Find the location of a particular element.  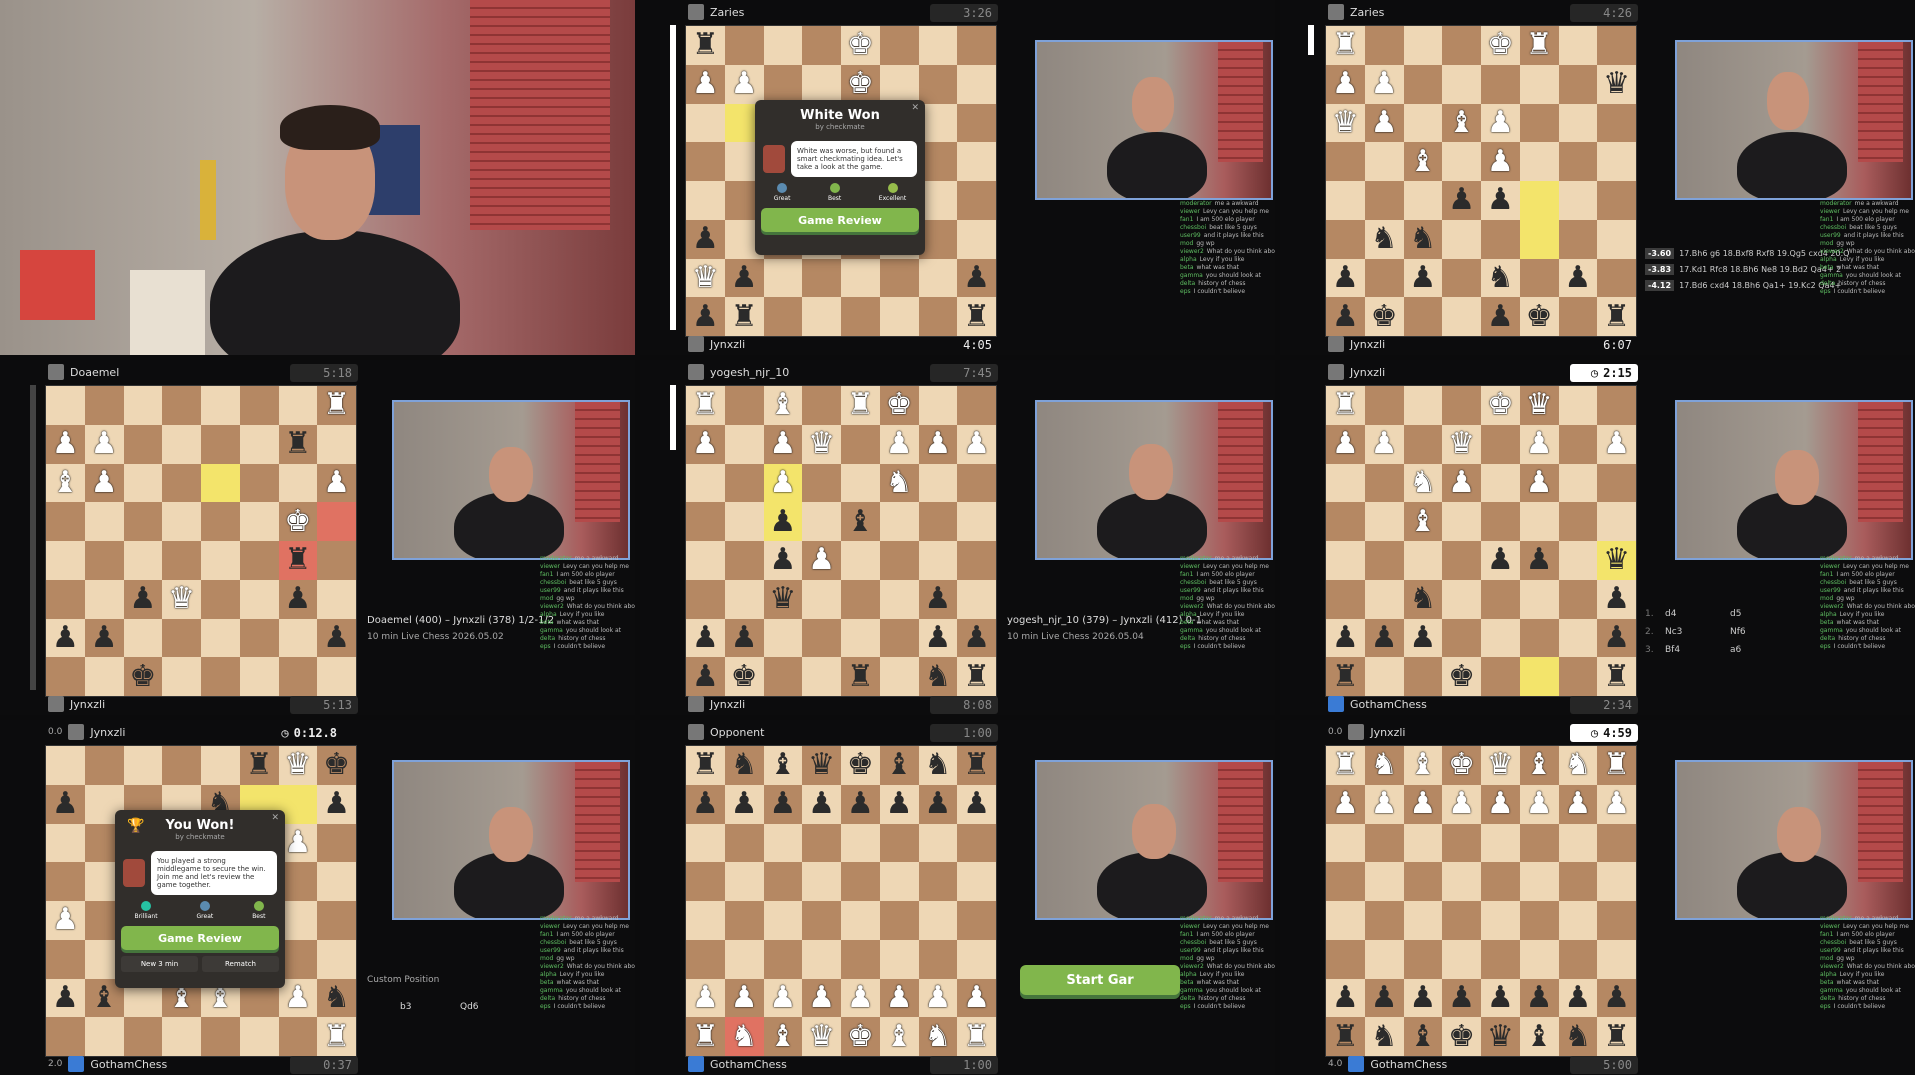

black-king-icon: ♚ is located at coordinates (1461, 676).